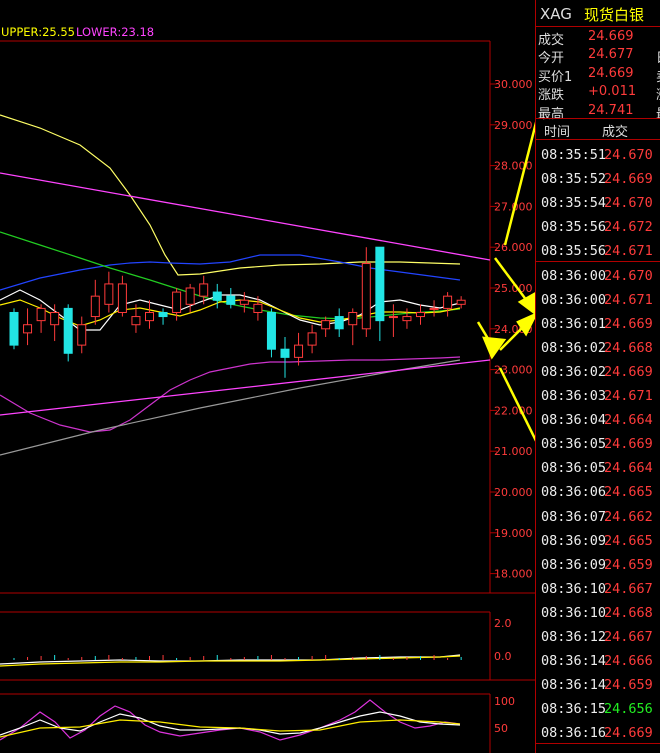  I want to click on tick-price: 24.668, so click(628, 612).